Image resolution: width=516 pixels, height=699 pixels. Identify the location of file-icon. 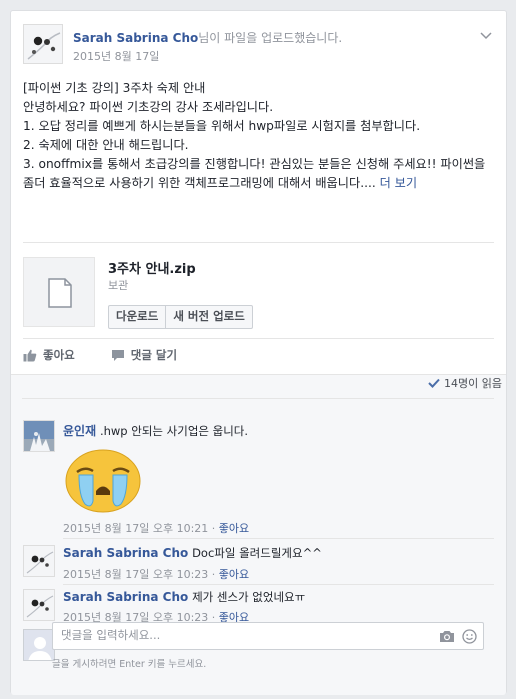
(60, 293).